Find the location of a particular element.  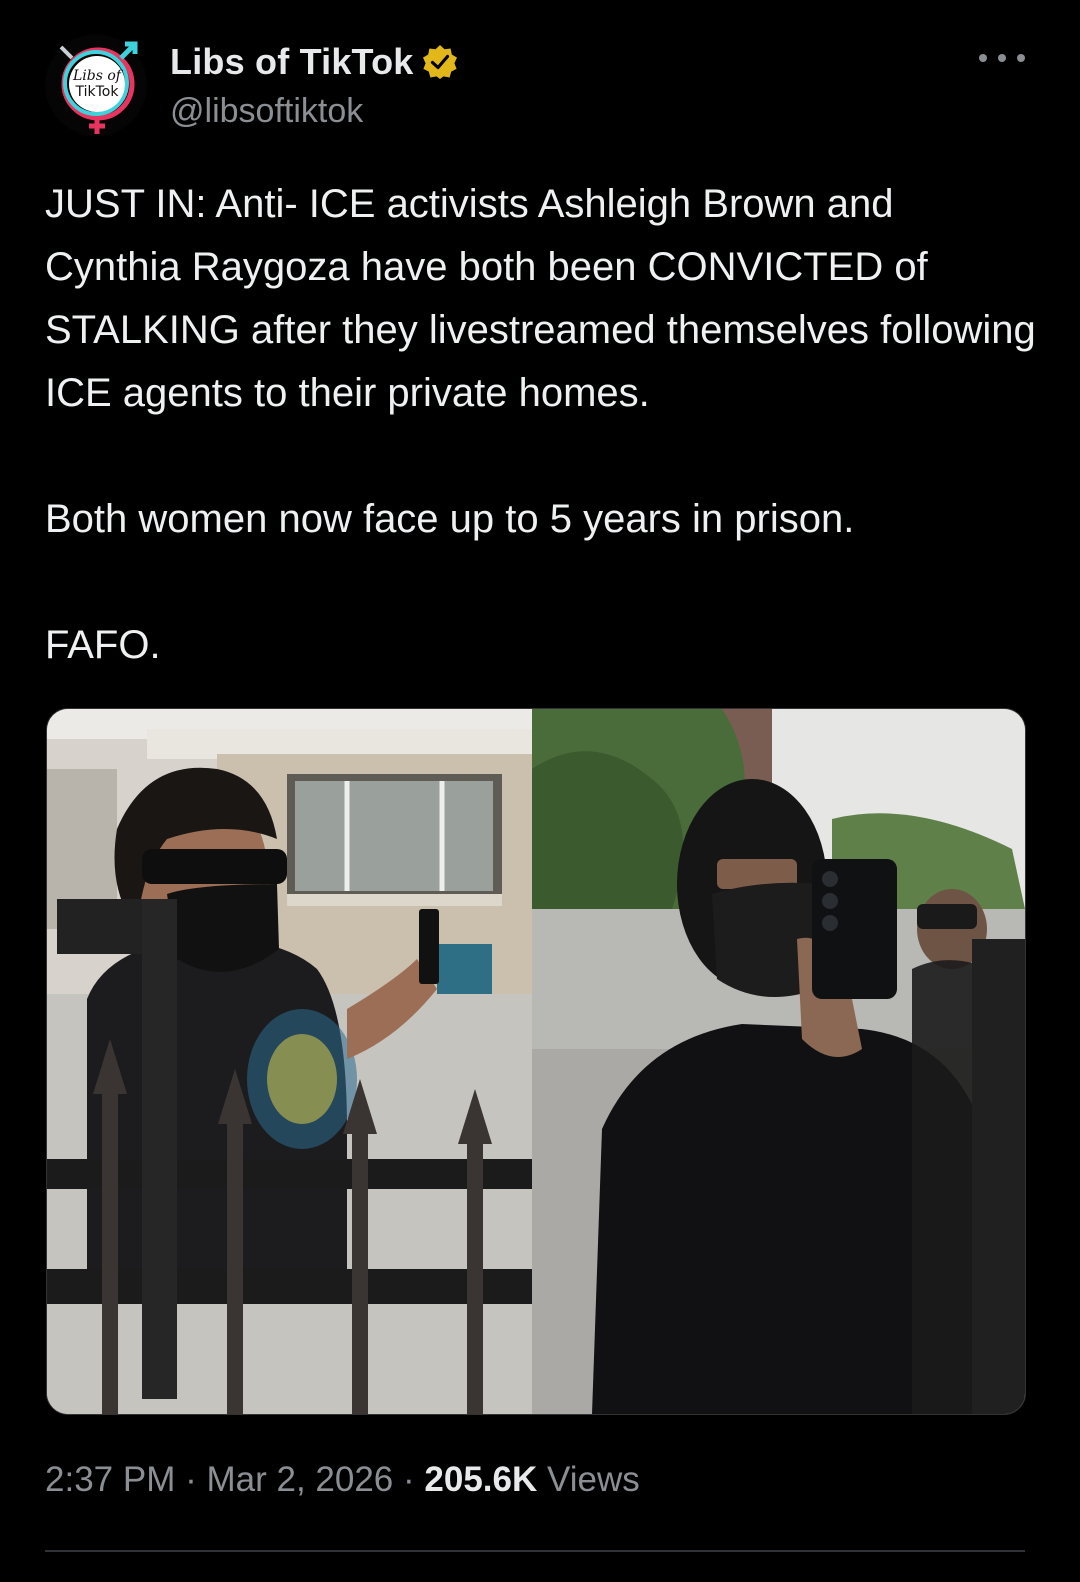

author-handle: @libsoftiktok is located at coordinates (314, 111).